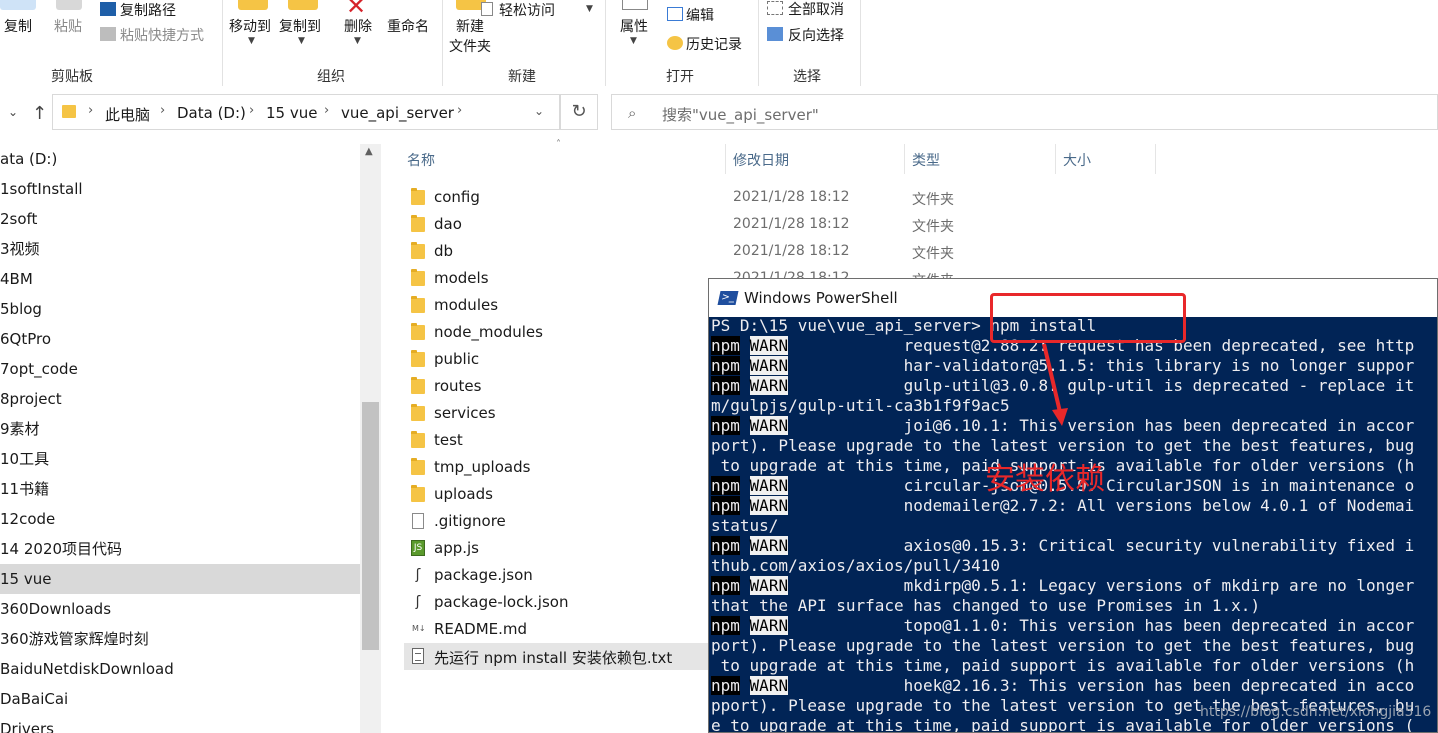  What do you see at coordinates (180, 309) in the screenshot?
I see `nav-item: 5blog` at bounding box center [180, 309].